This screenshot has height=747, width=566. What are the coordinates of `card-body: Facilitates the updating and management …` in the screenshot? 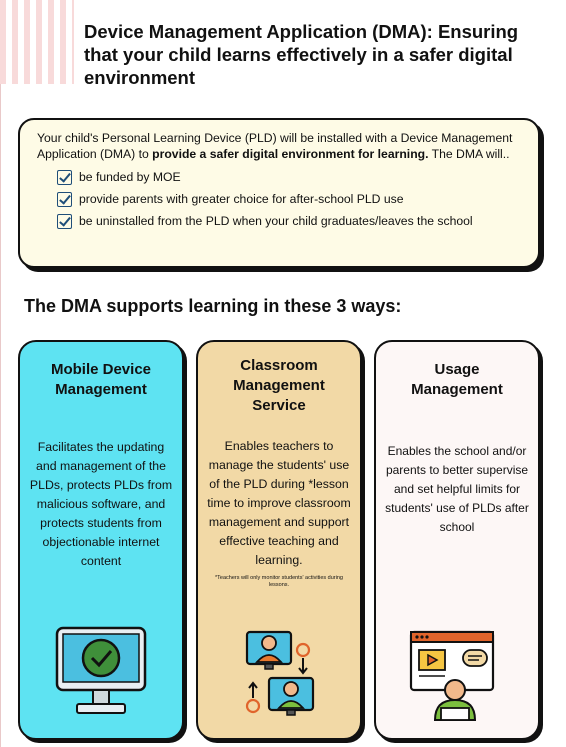 It's located at (101, 504).